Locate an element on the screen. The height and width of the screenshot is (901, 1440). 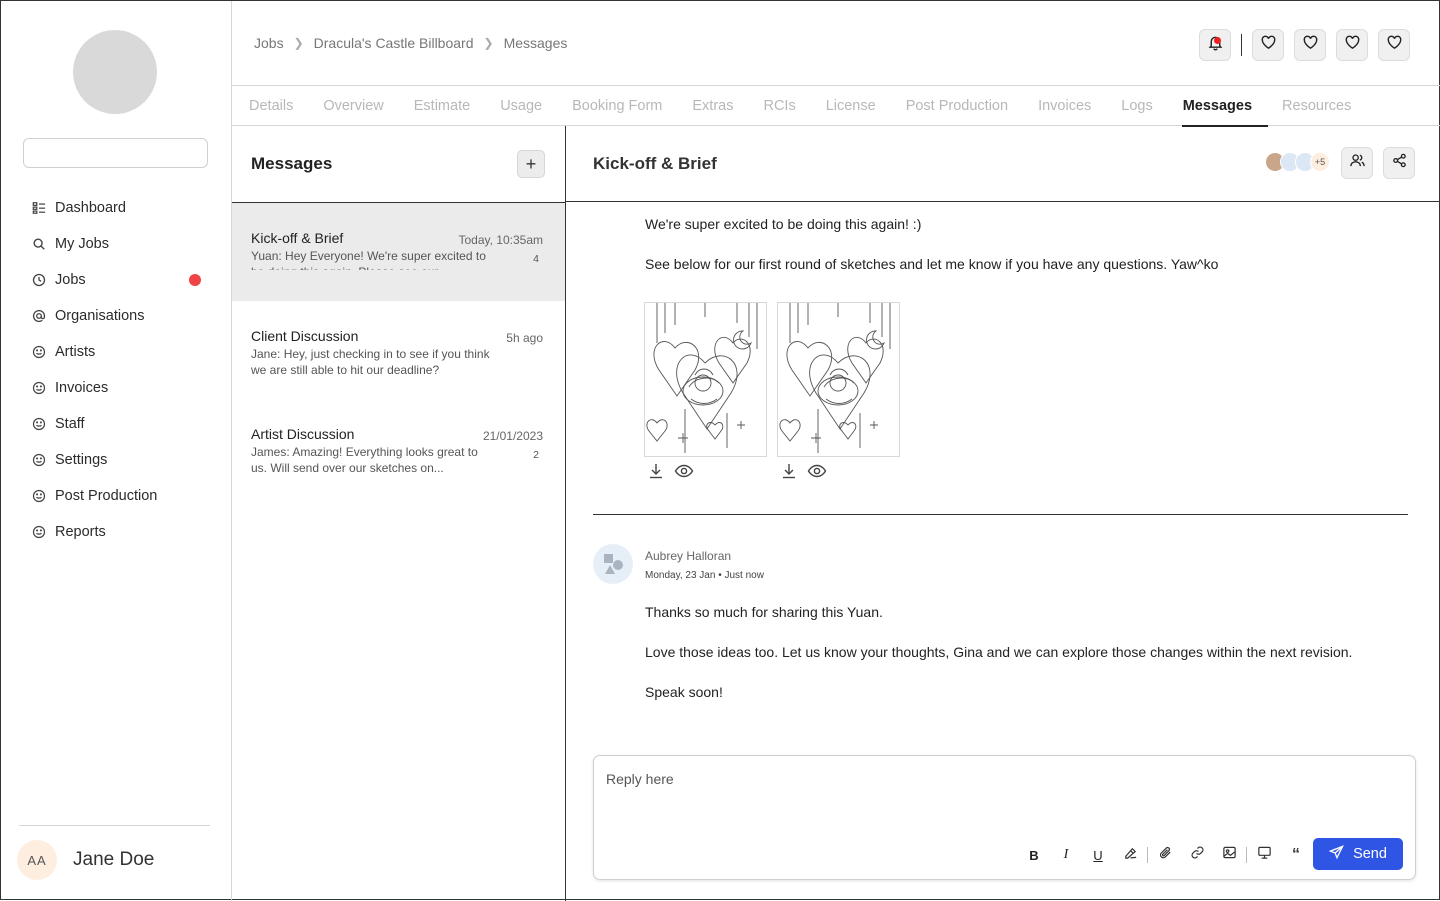
attach-button is located at coordinates (1165, 855).